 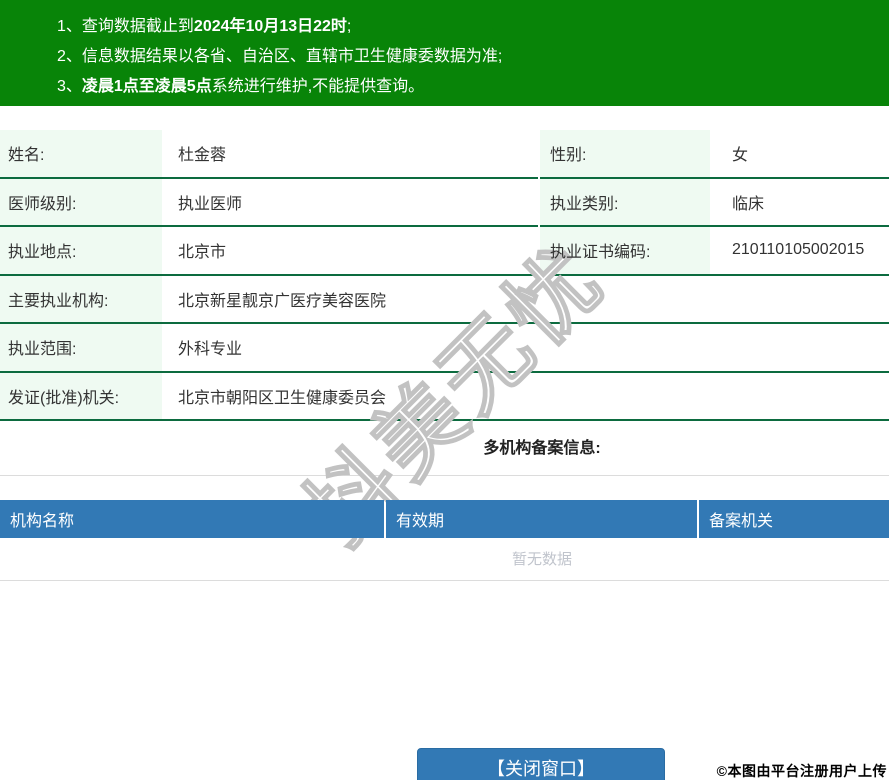 What do you see at coordinates (42, 350) in the screenshot?
I see `field-label-text: 执业范围:` at bounding box center [42, 350].